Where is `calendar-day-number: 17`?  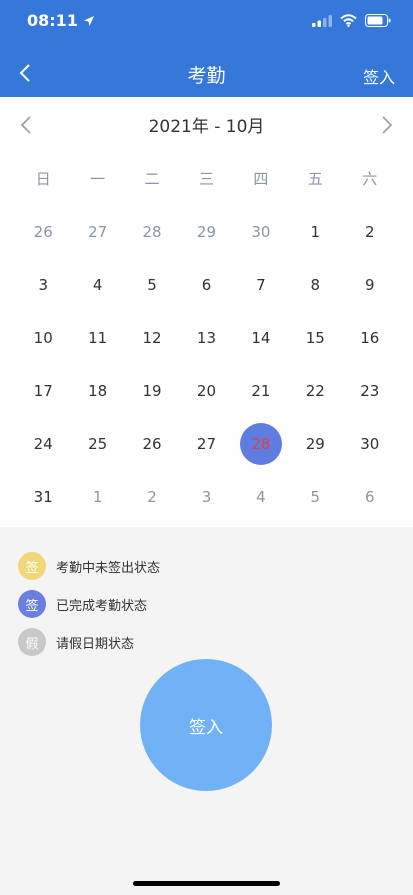 calendar-day-number: 17 is located at coordinates (43, 390).